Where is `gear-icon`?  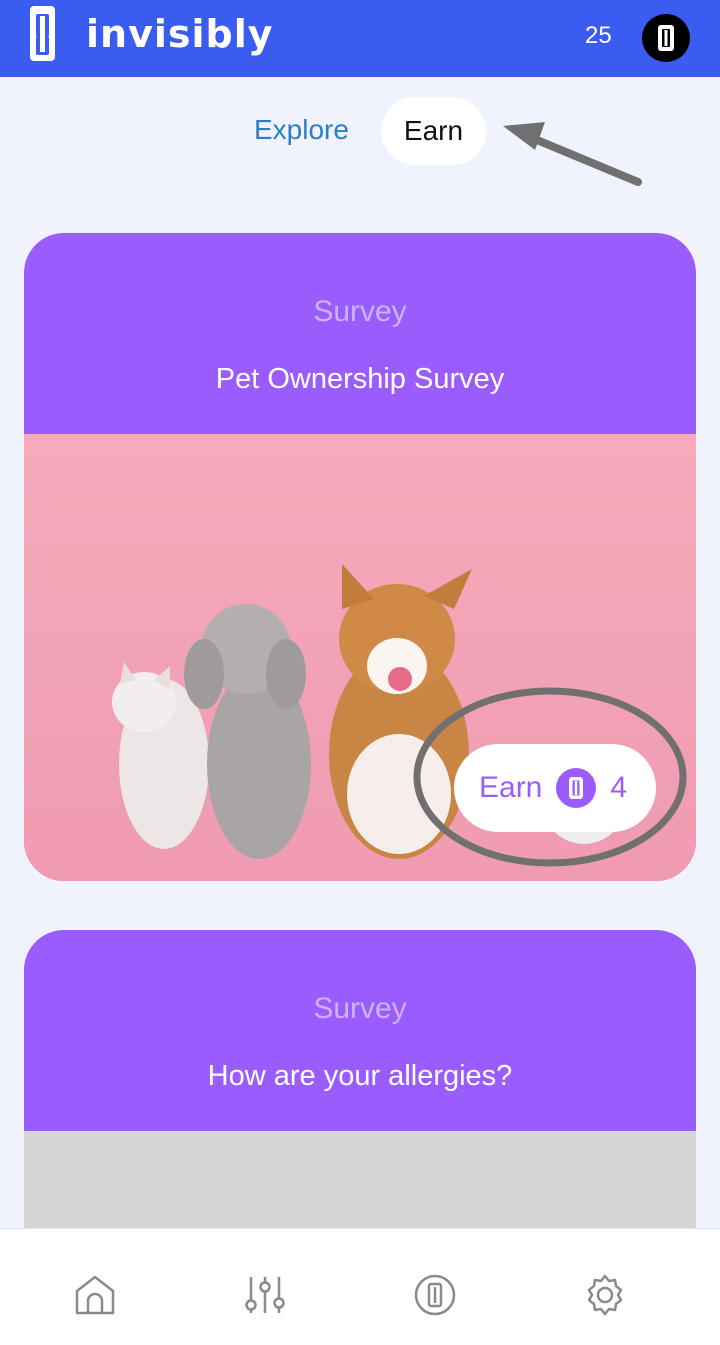 gear-icon is located at coordinates (605, 1295).